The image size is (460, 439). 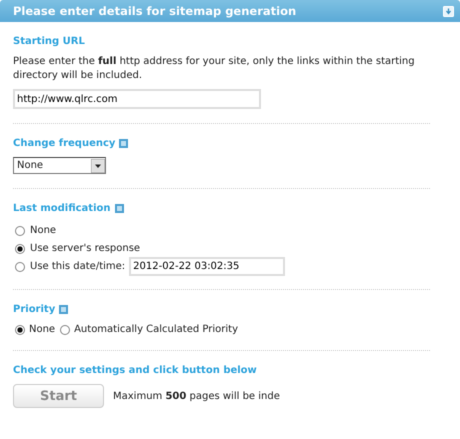 I want to click on description-text: Please enter the full http address for your site, only the links within the starting directory will be included., so click(x=214, y=69).